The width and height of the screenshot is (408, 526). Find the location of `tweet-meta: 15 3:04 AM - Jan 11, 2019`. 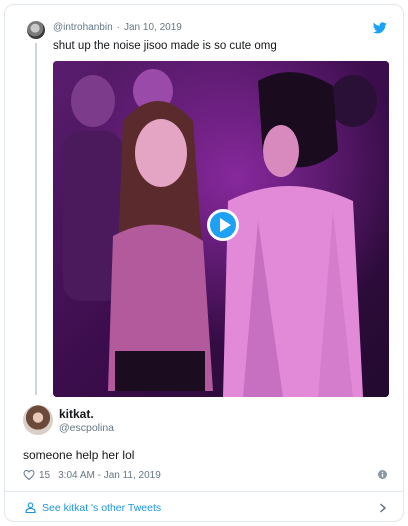

tweet-meta: 15 3:04 AM - Jan 11, 2019 is located at coordinates (92, 475).